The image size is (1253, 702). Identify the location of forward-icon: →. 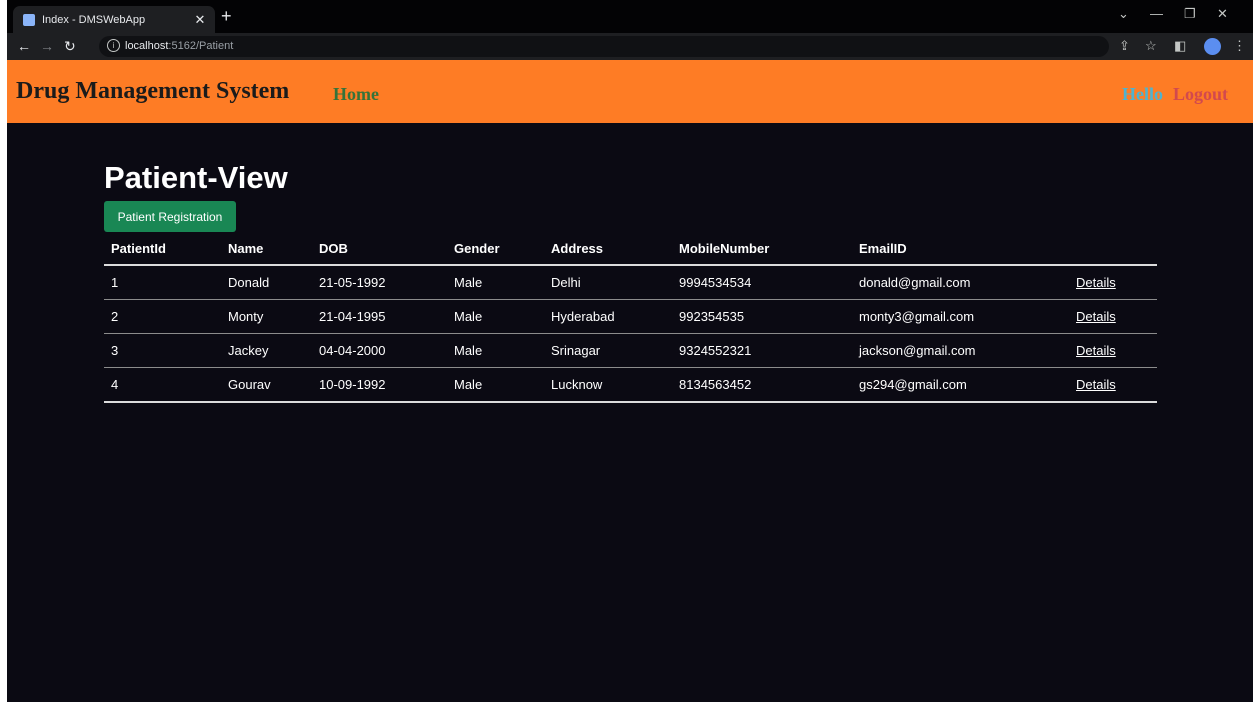
(47, 46).